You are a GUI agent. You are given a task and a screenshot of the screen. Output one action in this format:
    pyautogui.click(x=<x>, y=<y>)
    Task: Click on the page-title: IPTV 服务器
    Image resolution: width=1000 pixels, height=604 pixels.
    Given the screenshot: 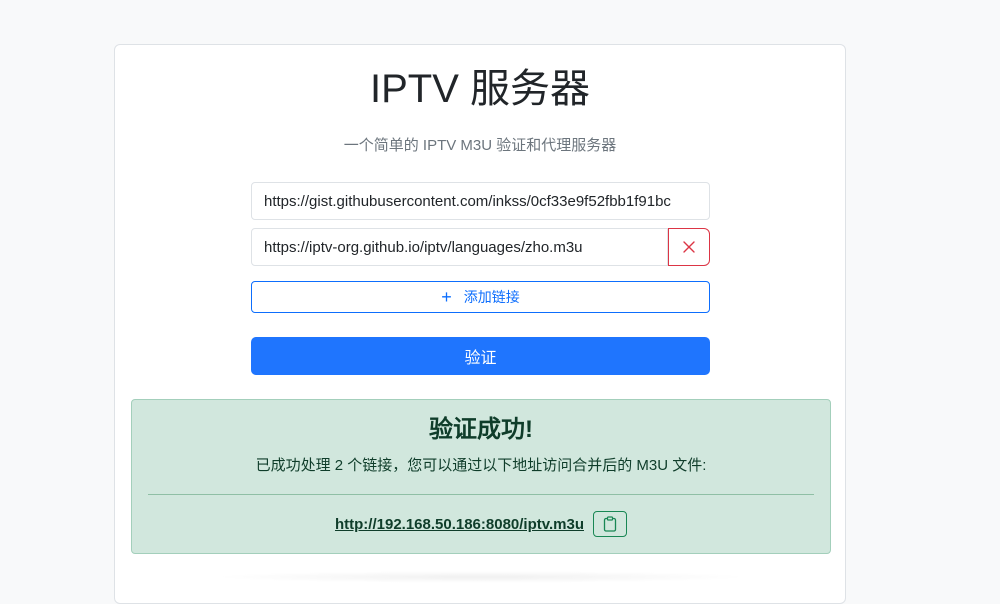 What is the action you would take?
    pyautogui.click(x=480, y=89)
    